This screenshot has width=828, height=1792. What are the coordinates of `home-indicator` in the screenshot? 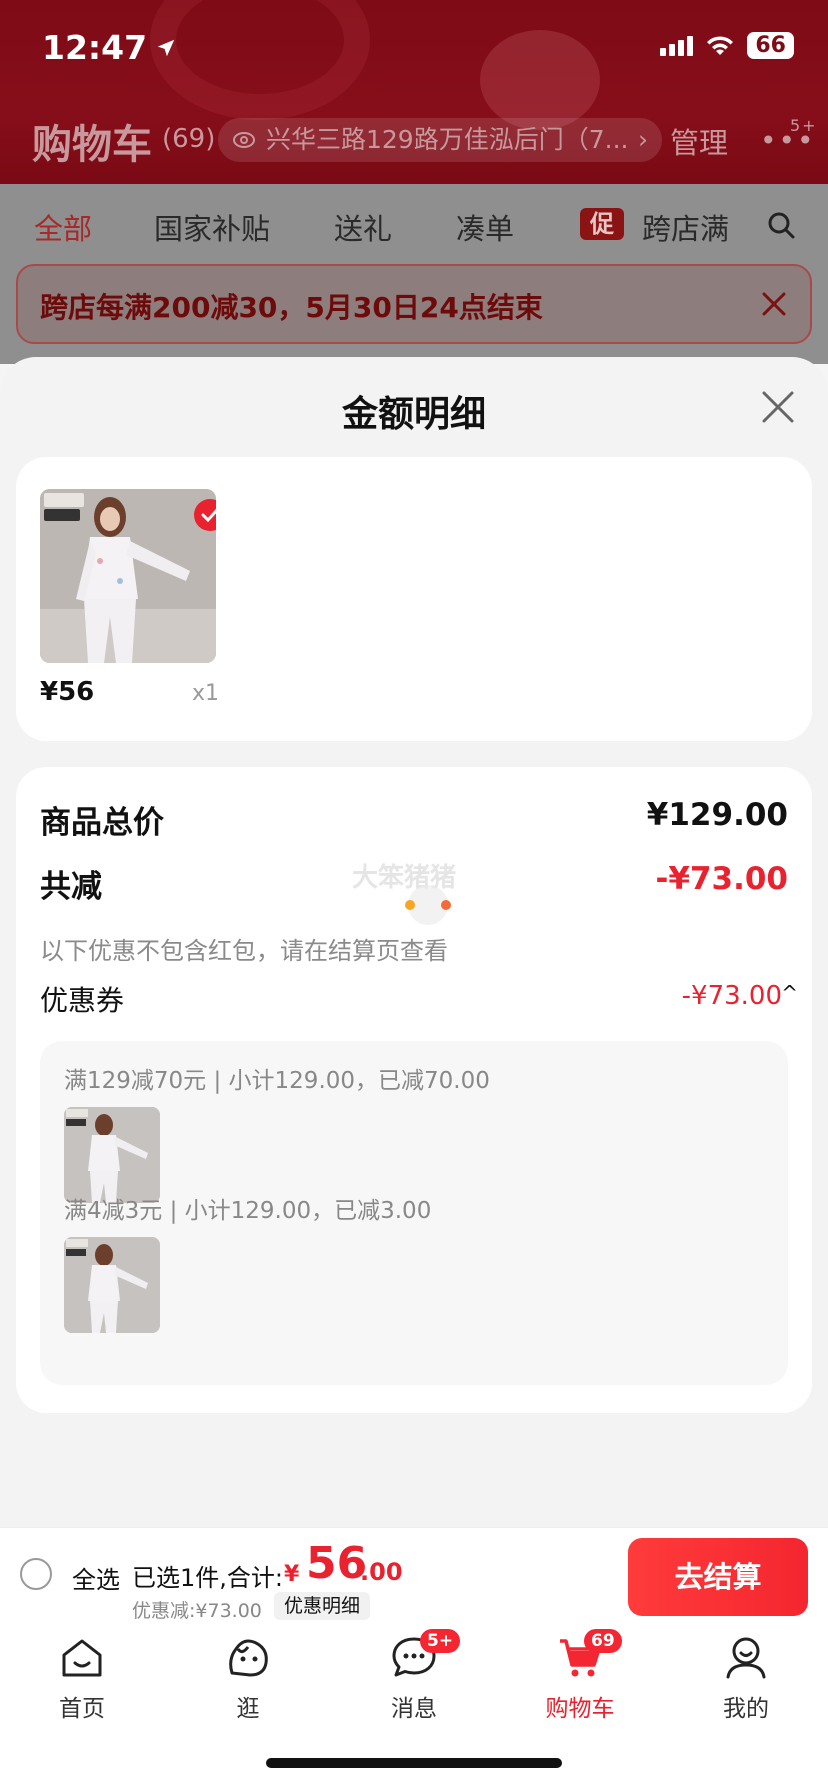 It's located at (414, 1763).